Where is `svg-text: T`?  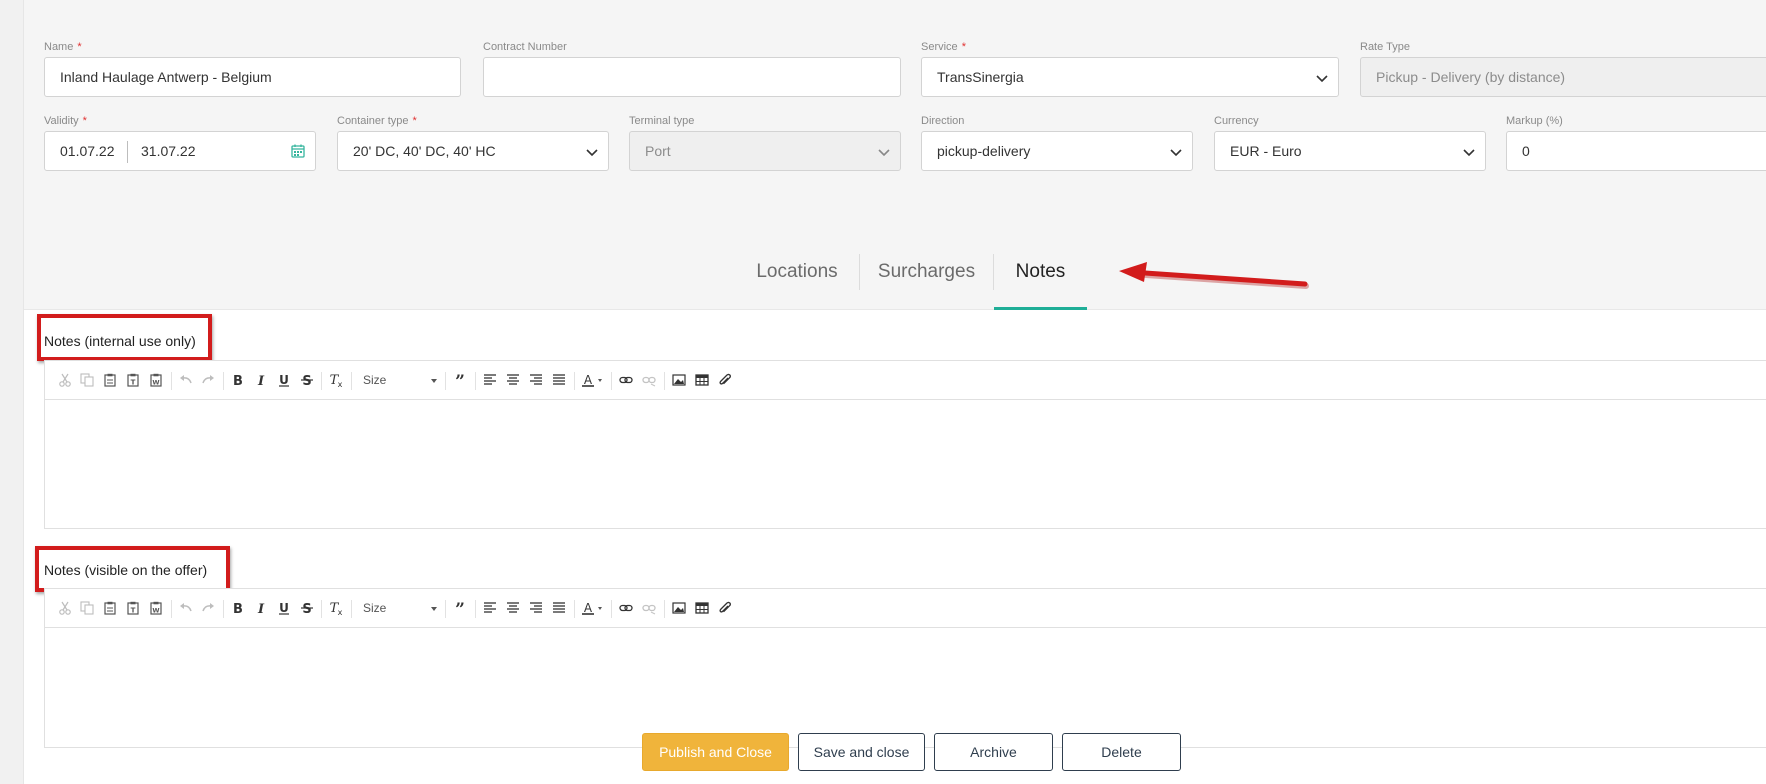 svg-text: T is located at coordinates (133, 611).